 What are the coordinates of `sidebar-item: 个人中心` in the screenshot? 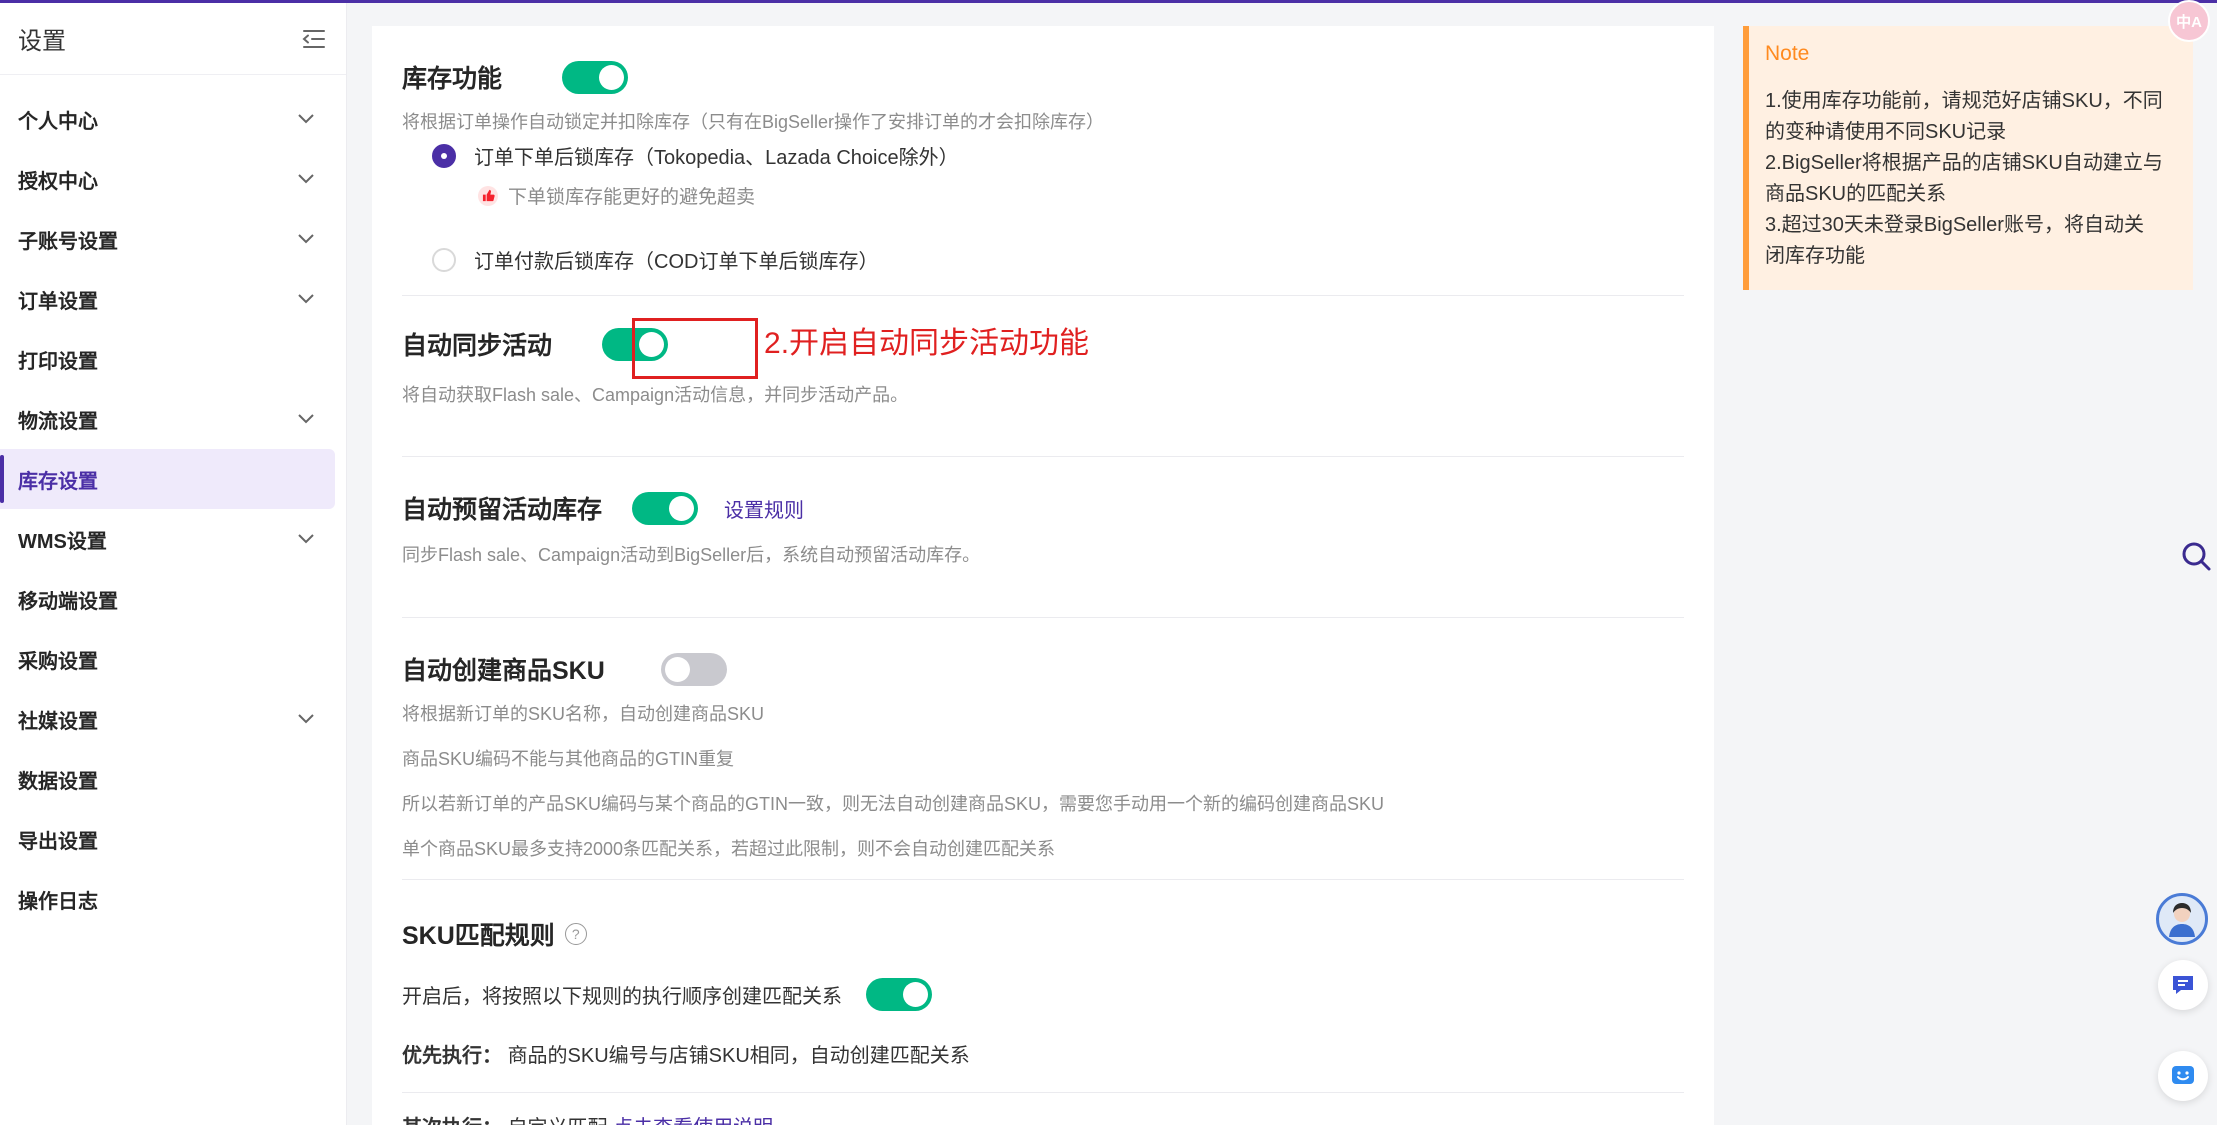 It's located at (173, 119).